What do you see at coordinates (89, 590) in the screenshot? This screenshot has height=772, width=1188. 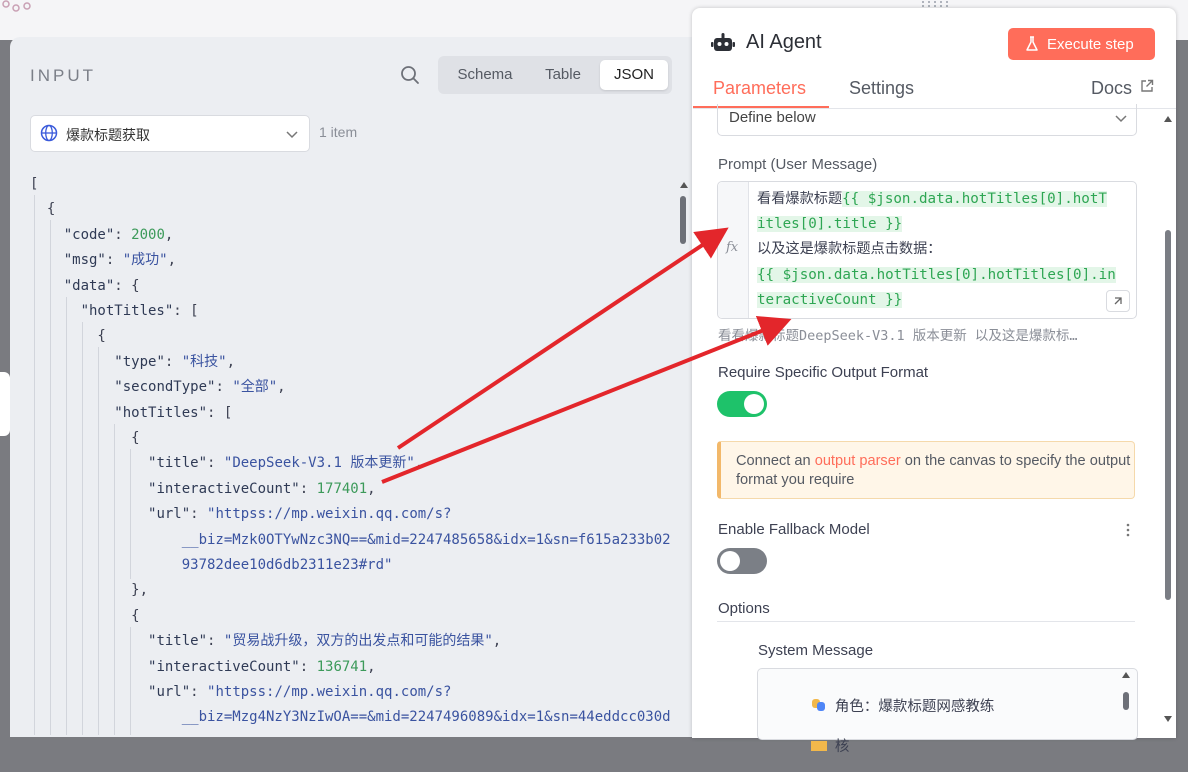 I see `json-line: },` at bounding box center [89, 590].